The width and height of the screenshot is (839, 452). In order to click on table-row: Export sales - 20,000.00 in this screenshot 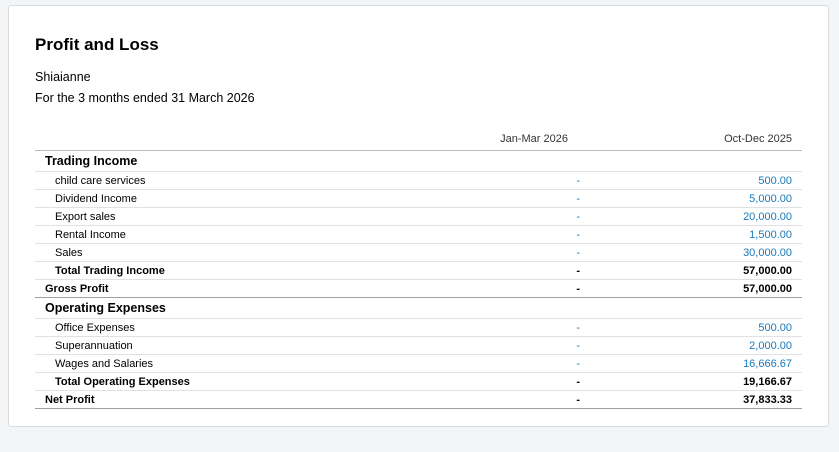, I will do `click(418, 217)`.